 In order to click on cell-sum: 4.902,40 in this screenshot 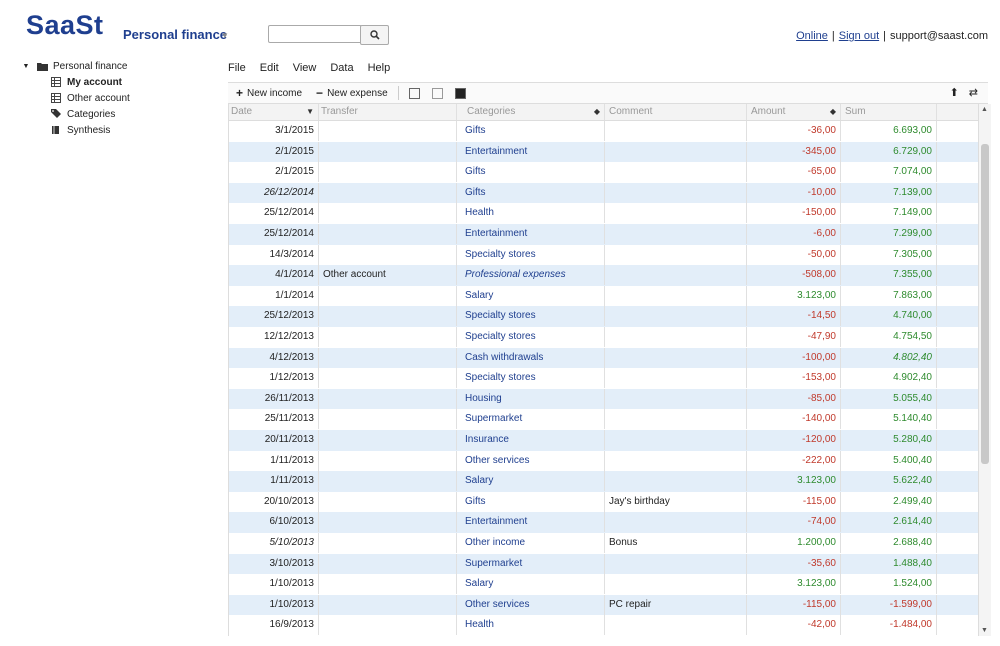, I will do `click(889, 378)`.